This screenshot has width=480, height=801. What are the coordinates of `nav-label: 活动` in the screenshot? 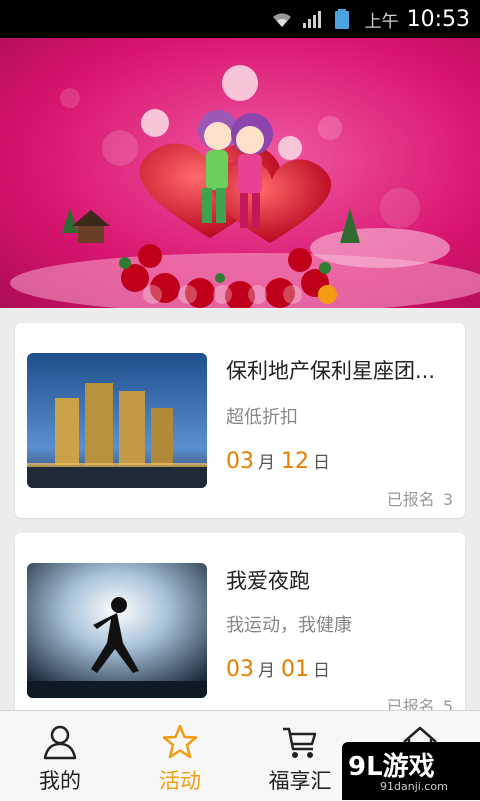 It's located at (180, 781).